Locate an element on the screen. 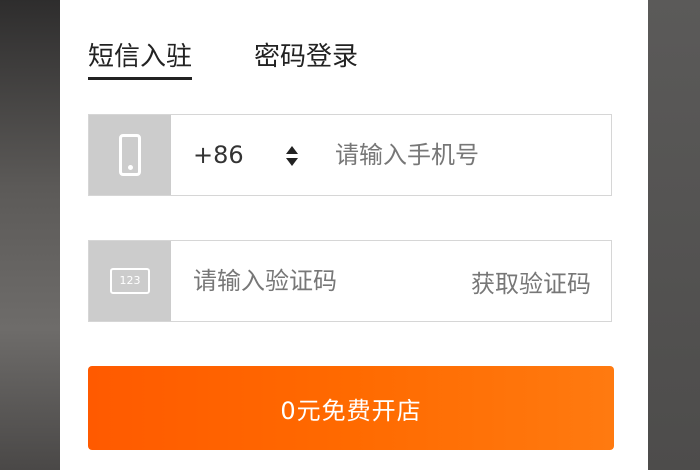 The width and height of the screenshot is (700, 470). tab-password-login: 密码登录 is located at coordinates (306, 57).